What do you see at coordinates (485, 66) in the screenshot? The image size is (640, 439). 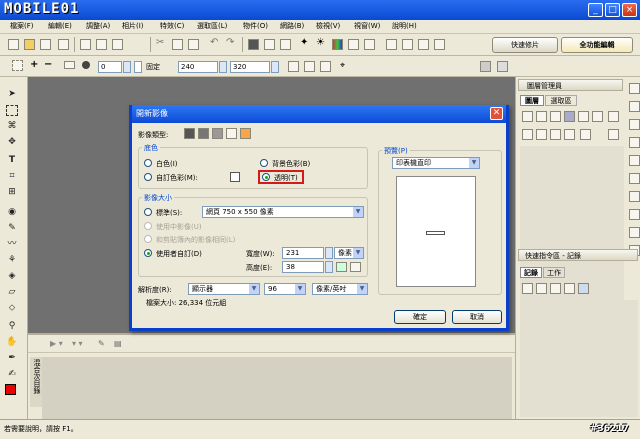 I see `home-icon` at bounding box center [485, 66].